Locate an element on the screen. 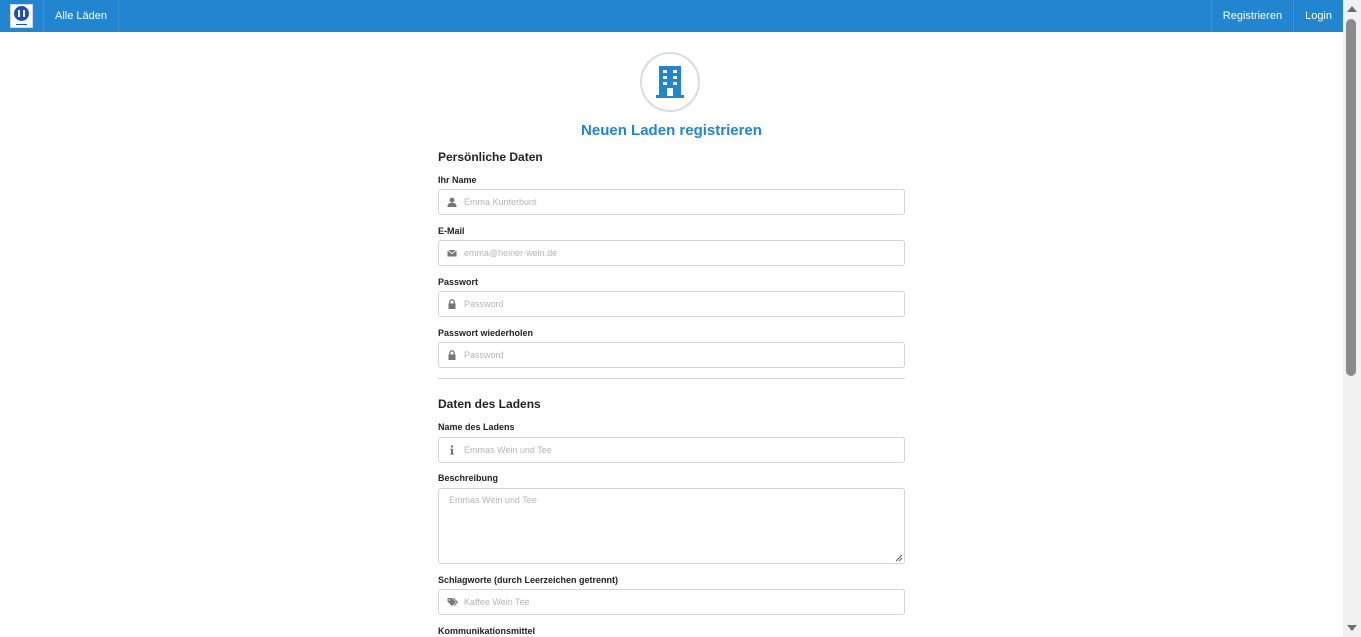  nav-login-link: Login is located at coordinates (1318, 16).